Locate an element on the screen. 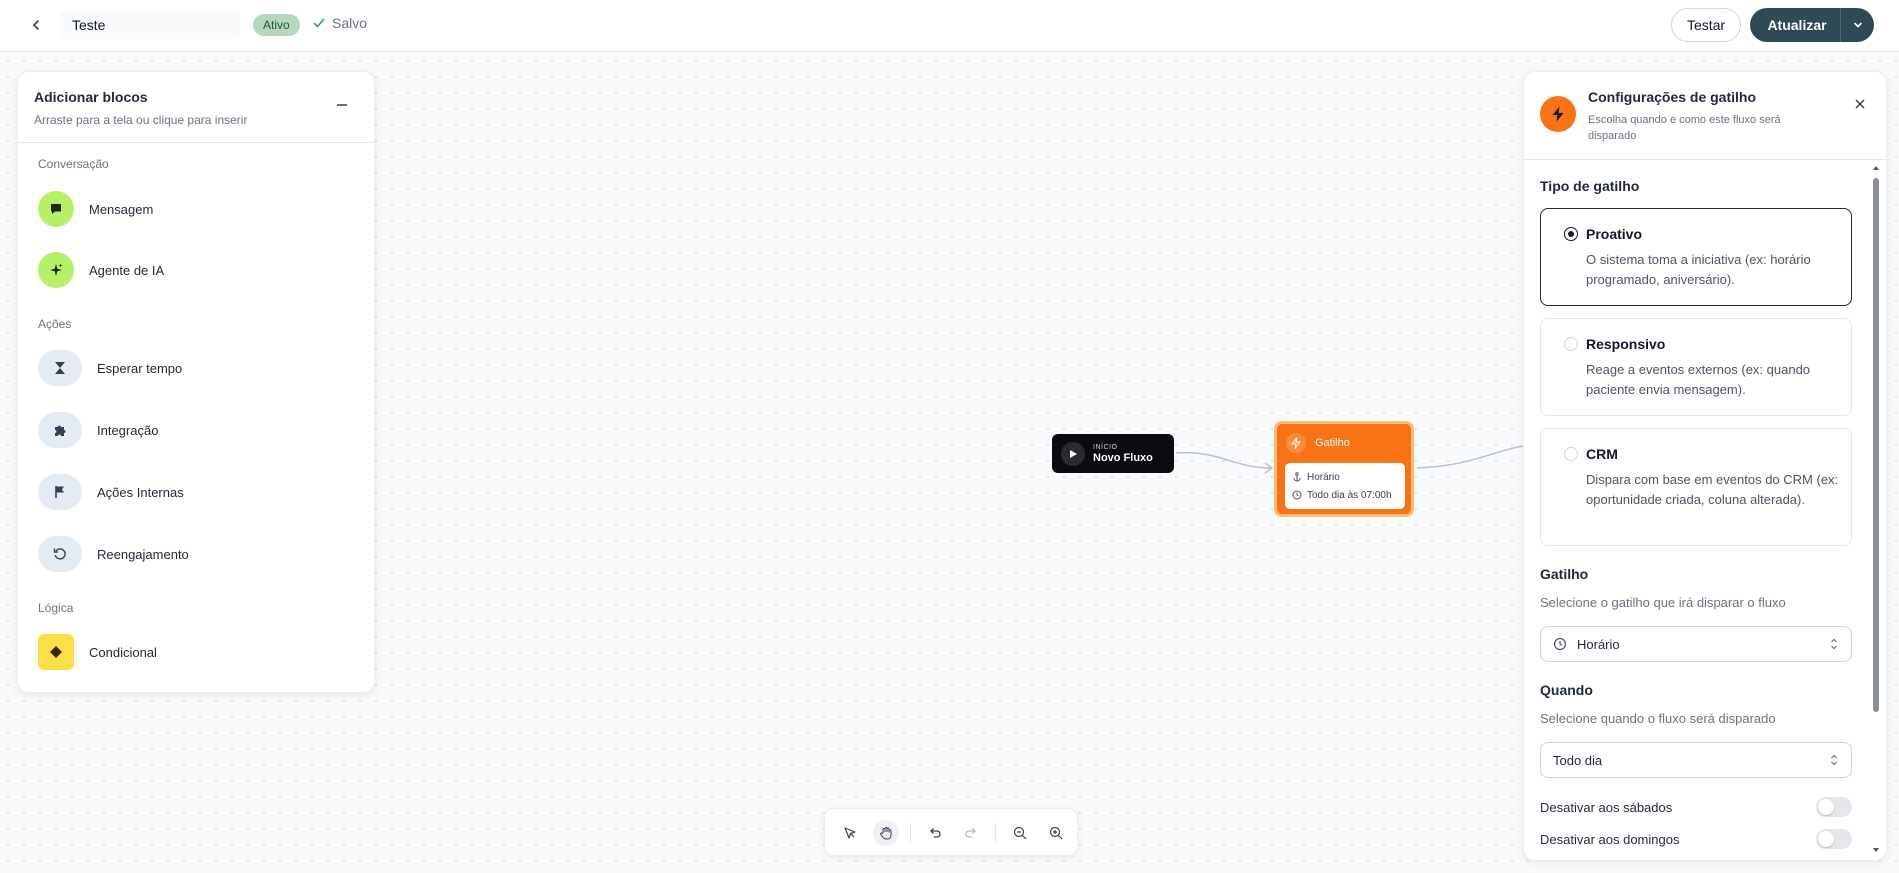  block-label: Condicional is located at coordinates (123, 652).